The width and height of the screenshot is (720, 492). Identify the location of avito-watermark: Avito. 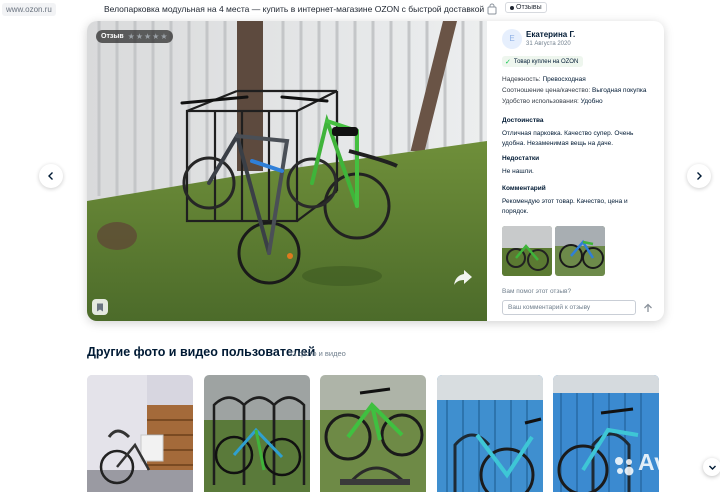
(668, 462).